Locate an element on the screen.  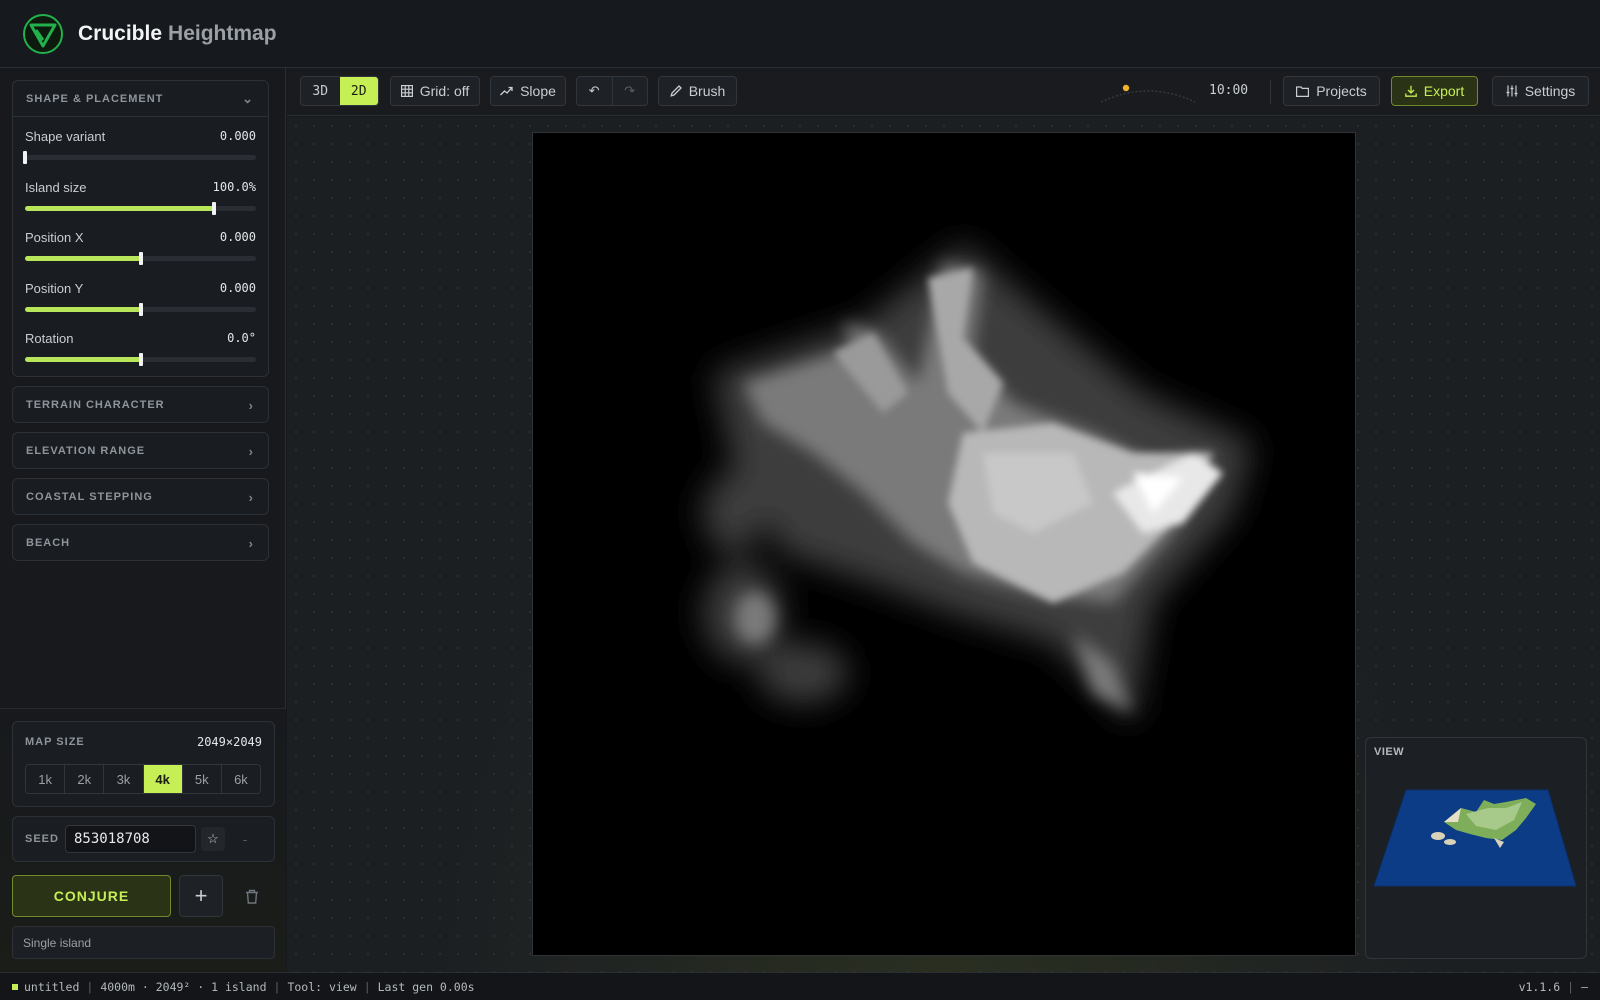
settings-button: Settings is located at coordinates (1540, 91).